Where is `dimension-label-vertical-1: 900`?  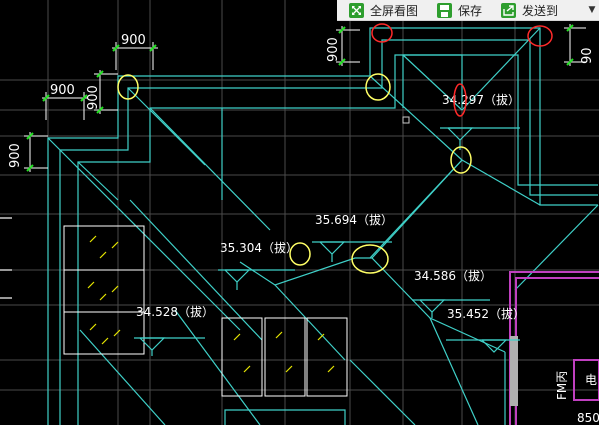 dimension-label-vertical-1: 900 is located at coordinates (93, 97).